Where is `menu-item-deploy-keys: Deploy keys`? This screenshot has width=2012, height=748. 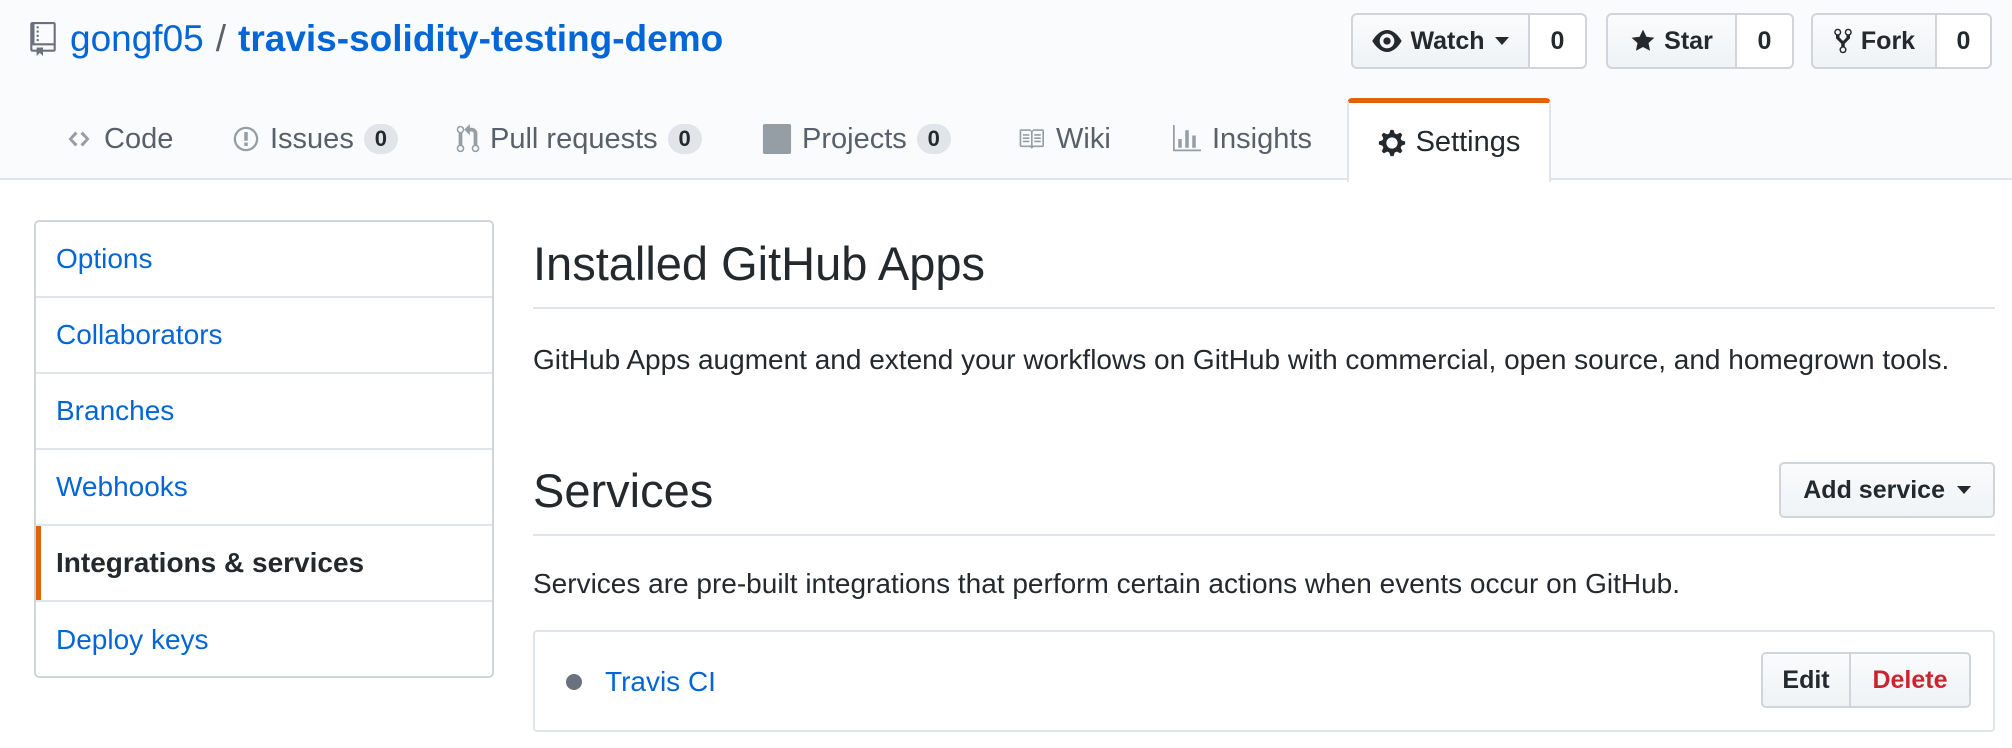
menu-item-deploy-keys: Deploy keys is located at coordinates (264, 639).